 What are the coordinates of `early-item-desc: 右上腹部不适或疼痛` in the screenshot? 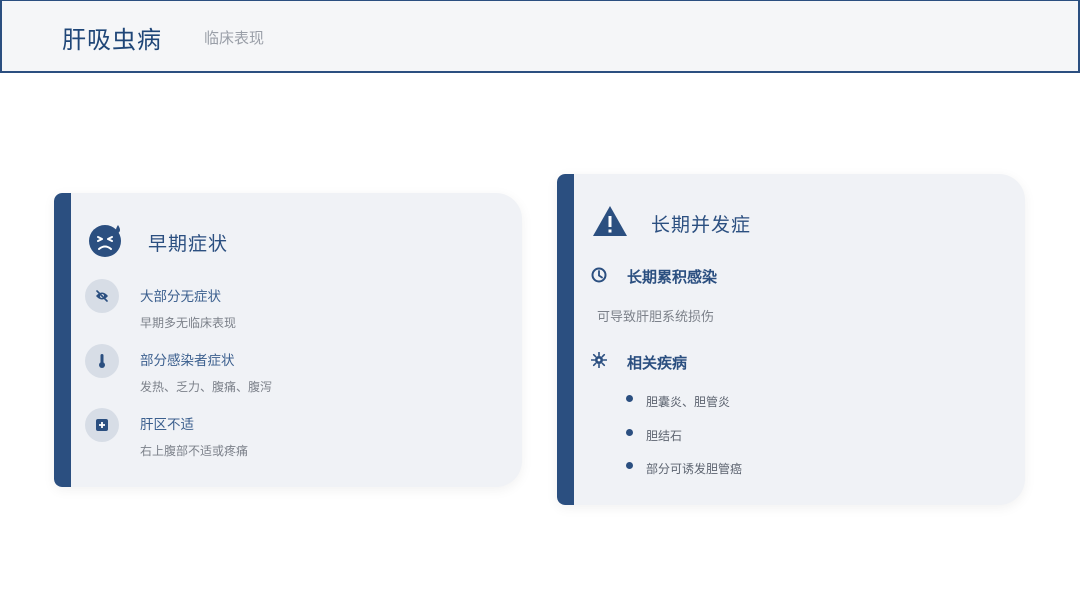 It's located at (194, 451).